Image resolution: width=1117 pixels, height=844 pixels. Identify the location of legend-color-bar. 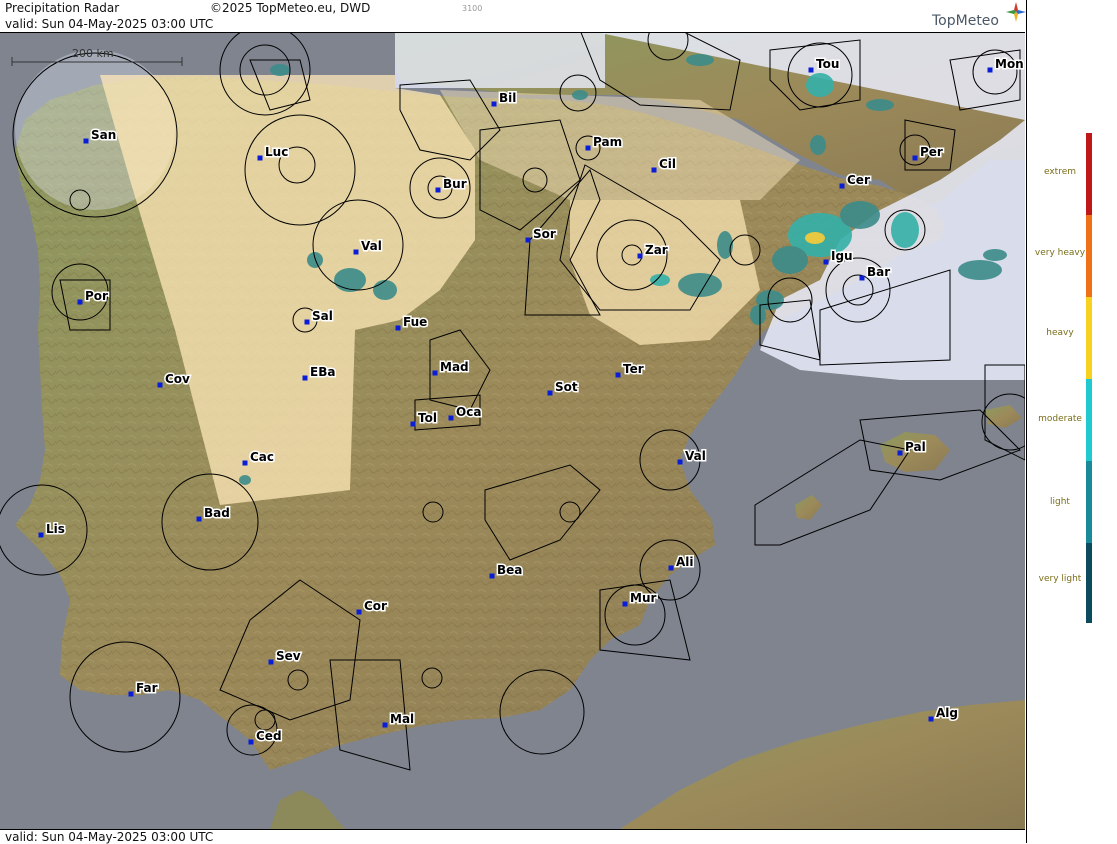
(1089, 378).